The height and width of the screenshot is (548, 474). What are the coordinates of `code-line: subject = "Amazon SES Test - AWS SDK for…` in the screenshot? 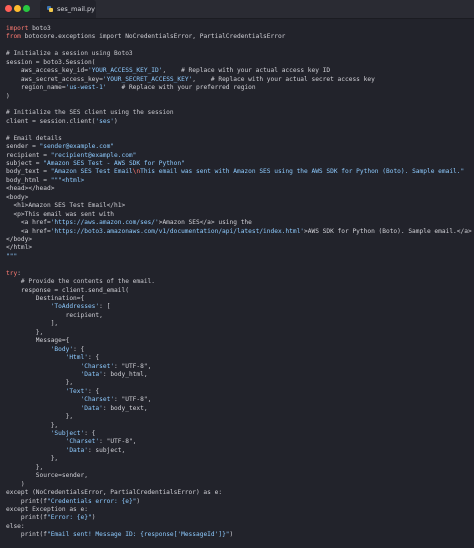 It's located at (239, 164).